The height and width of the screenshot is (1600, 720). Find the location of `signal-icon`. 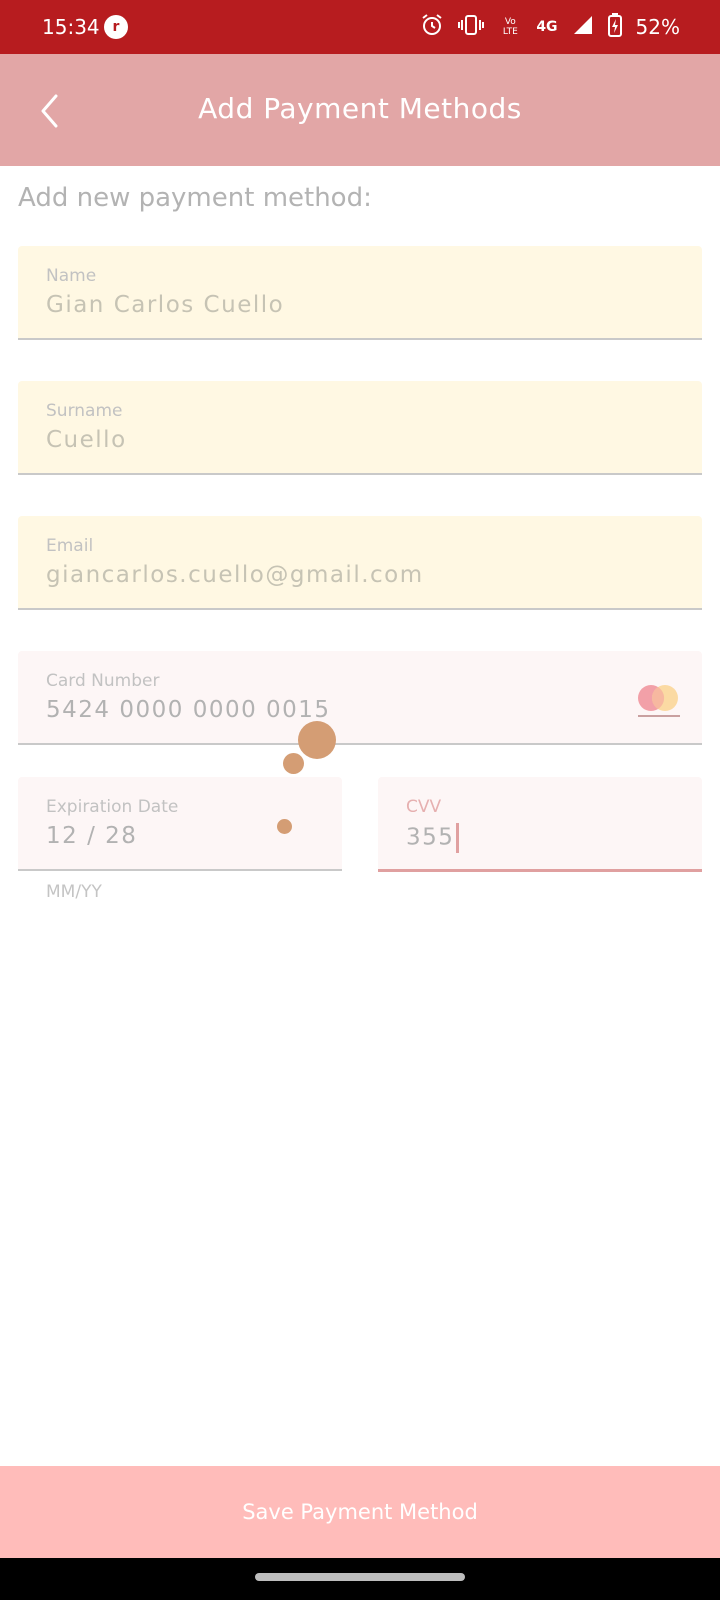

signal-icon is located at coordinates (583, 27).